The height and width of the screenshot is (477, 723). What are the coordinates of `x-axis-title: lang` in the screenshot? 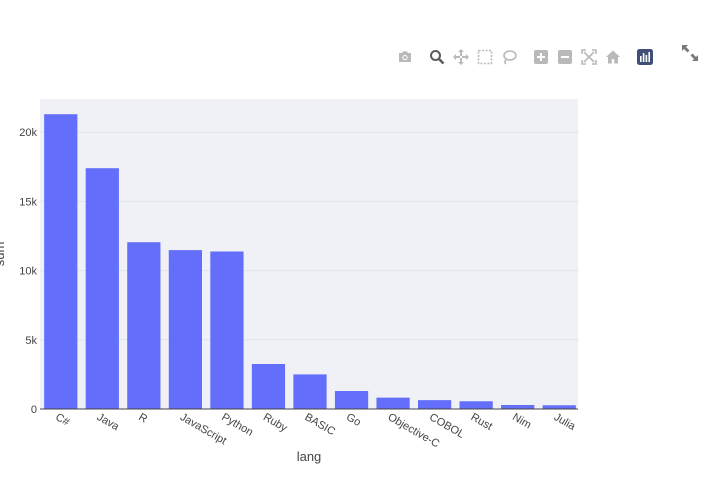 It's located at (309, 456).